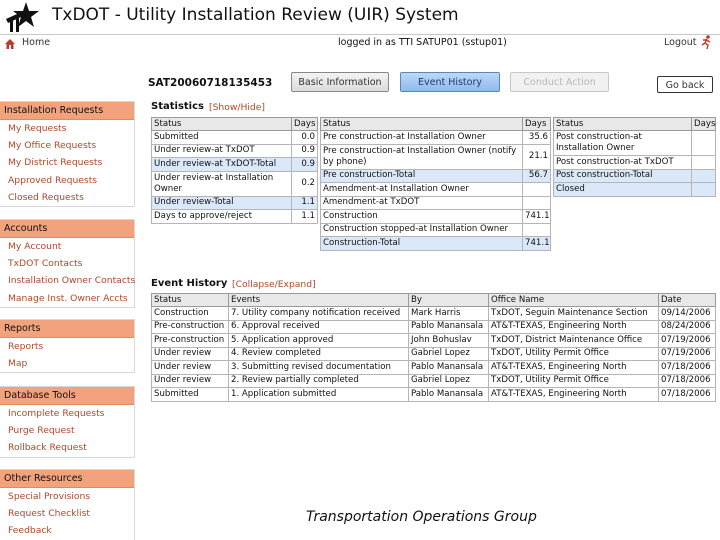 This screenshot has width=720, height=540. What do you see at coordinates (67, 111) in the screenshot?
I see `sidebar-heading: Installation Requests` at bounding box center [67, 111].